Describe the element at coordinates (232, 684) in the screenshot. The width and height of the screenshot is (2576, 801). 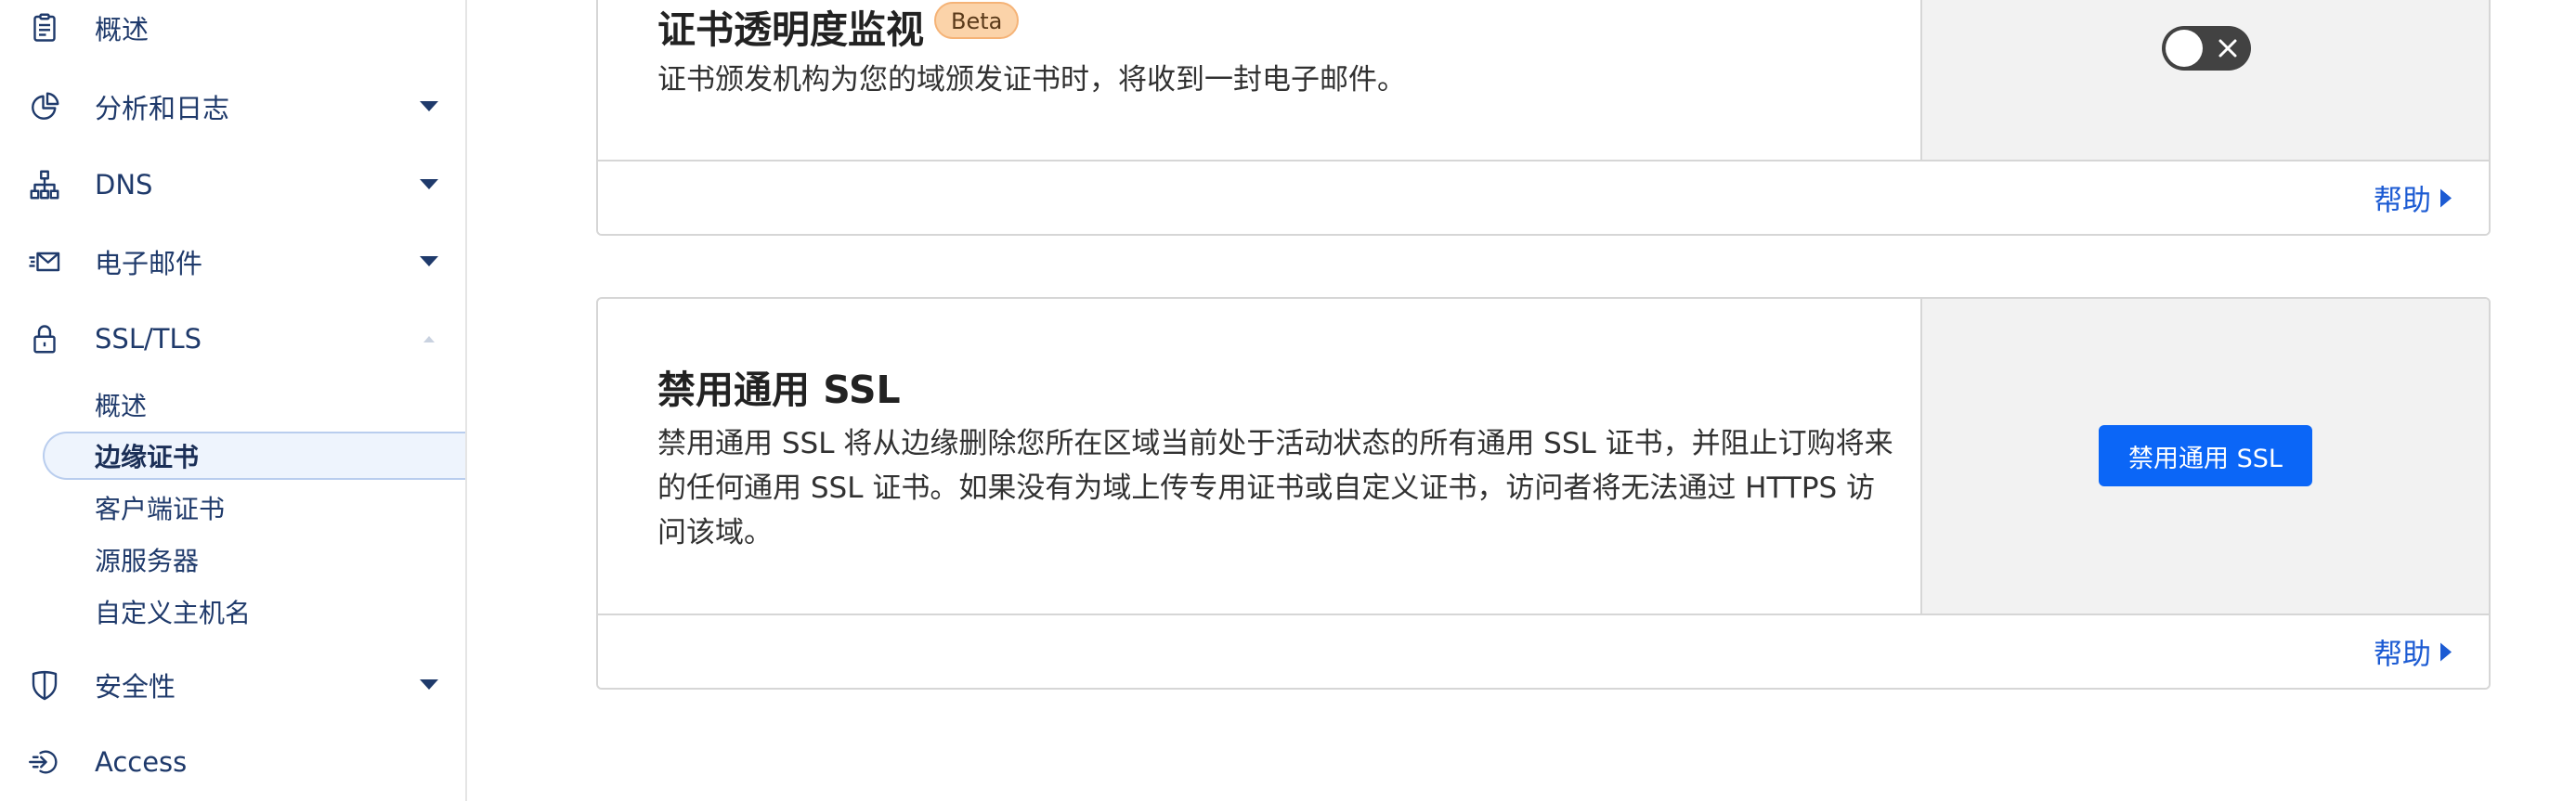
I see `sidebar-item-security: 安全性` at that location.